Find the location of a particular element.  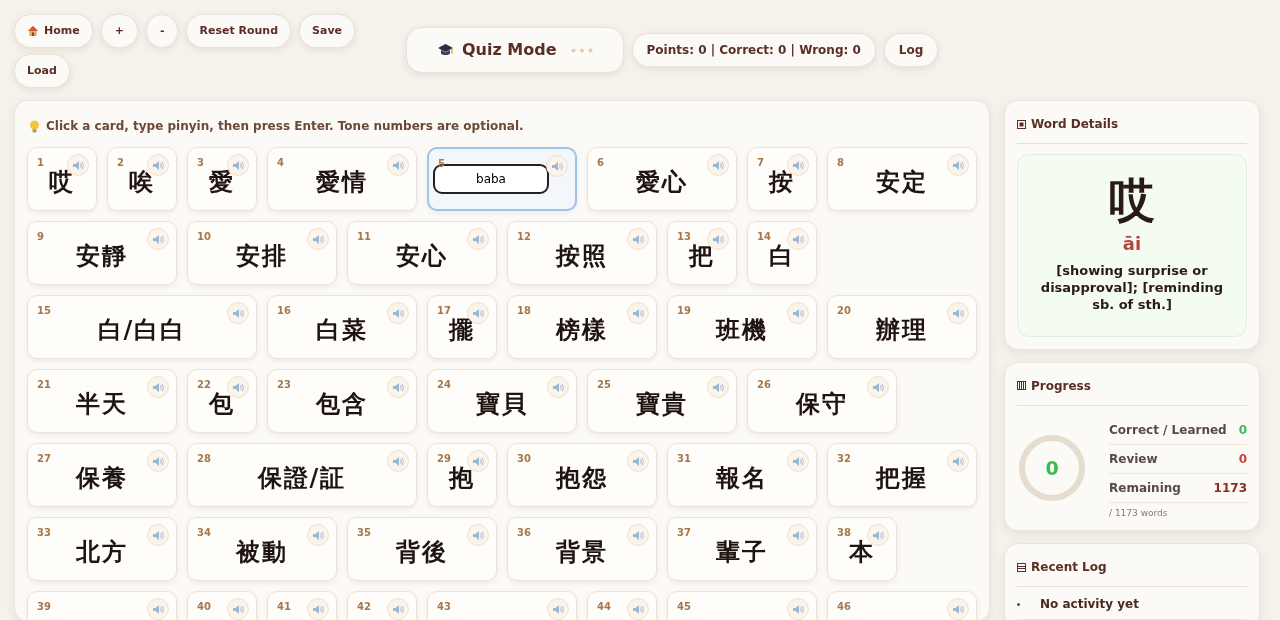

card-word: 安定 is located at coordinates (902, 182).